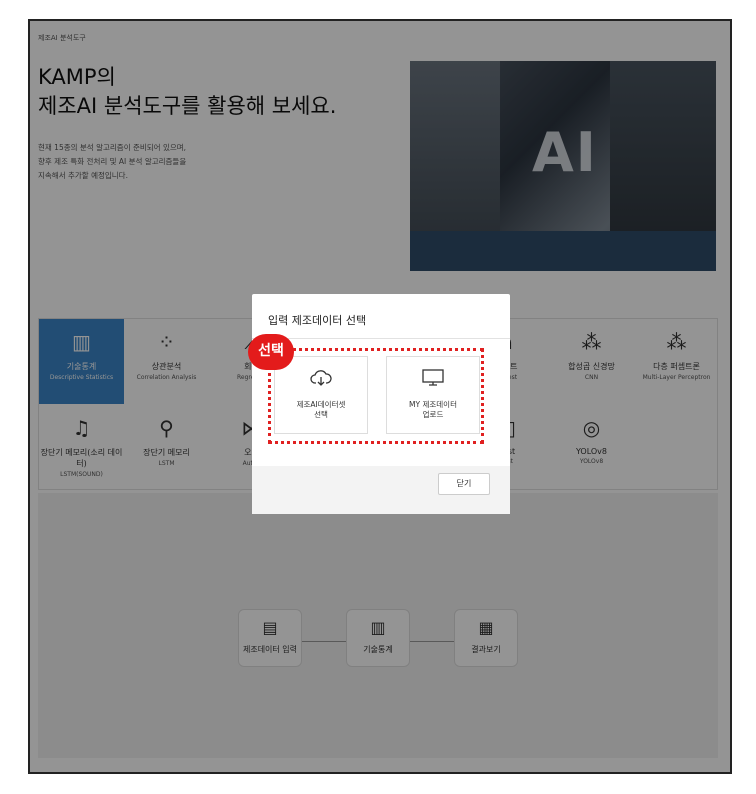 This screenshot has width=756, height=794. I want to click on divider, so click(381, 338).